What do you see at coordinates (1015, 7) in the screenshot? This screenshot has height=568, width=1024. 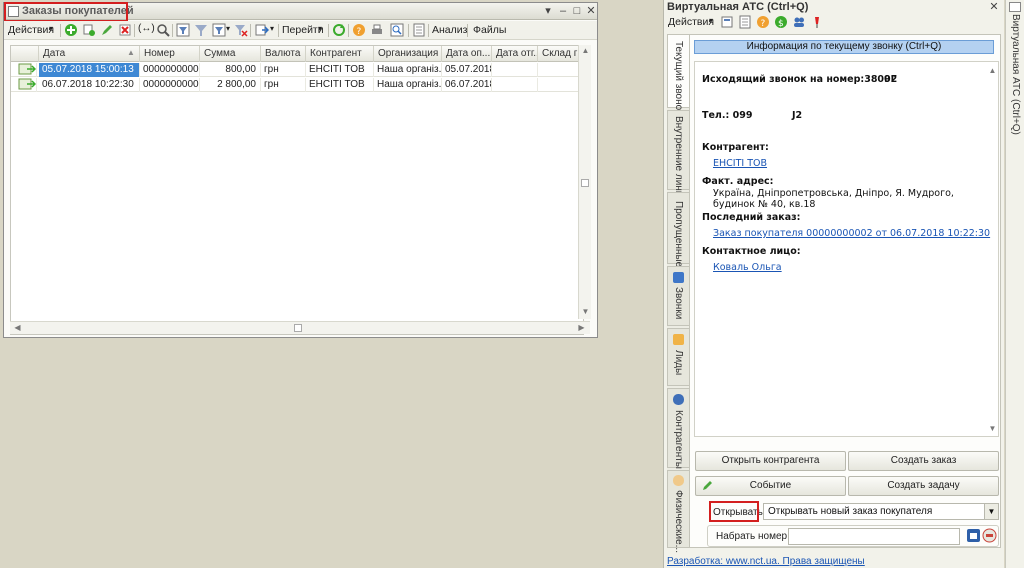 I see `restore-icon` at bounding box center [1015, 7].